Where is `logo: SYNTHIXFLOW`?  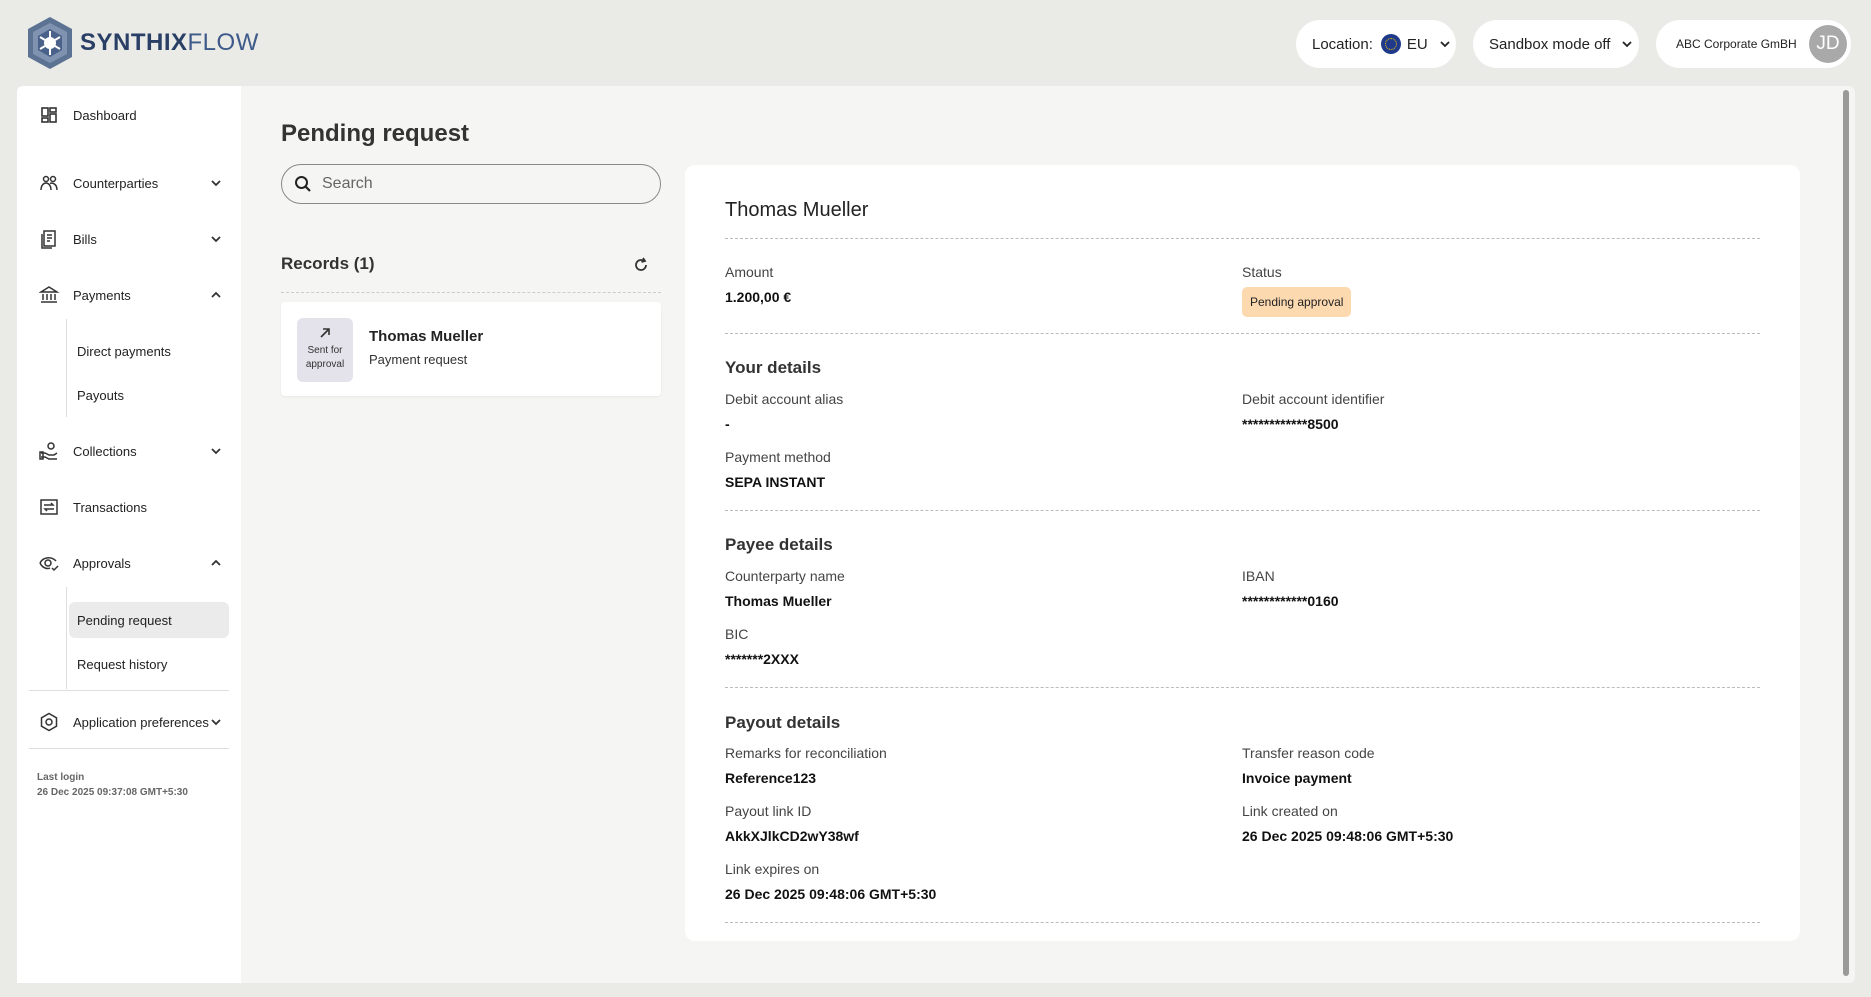
logo: SYNTHIXFLOW is located at coordinates (141, 43).